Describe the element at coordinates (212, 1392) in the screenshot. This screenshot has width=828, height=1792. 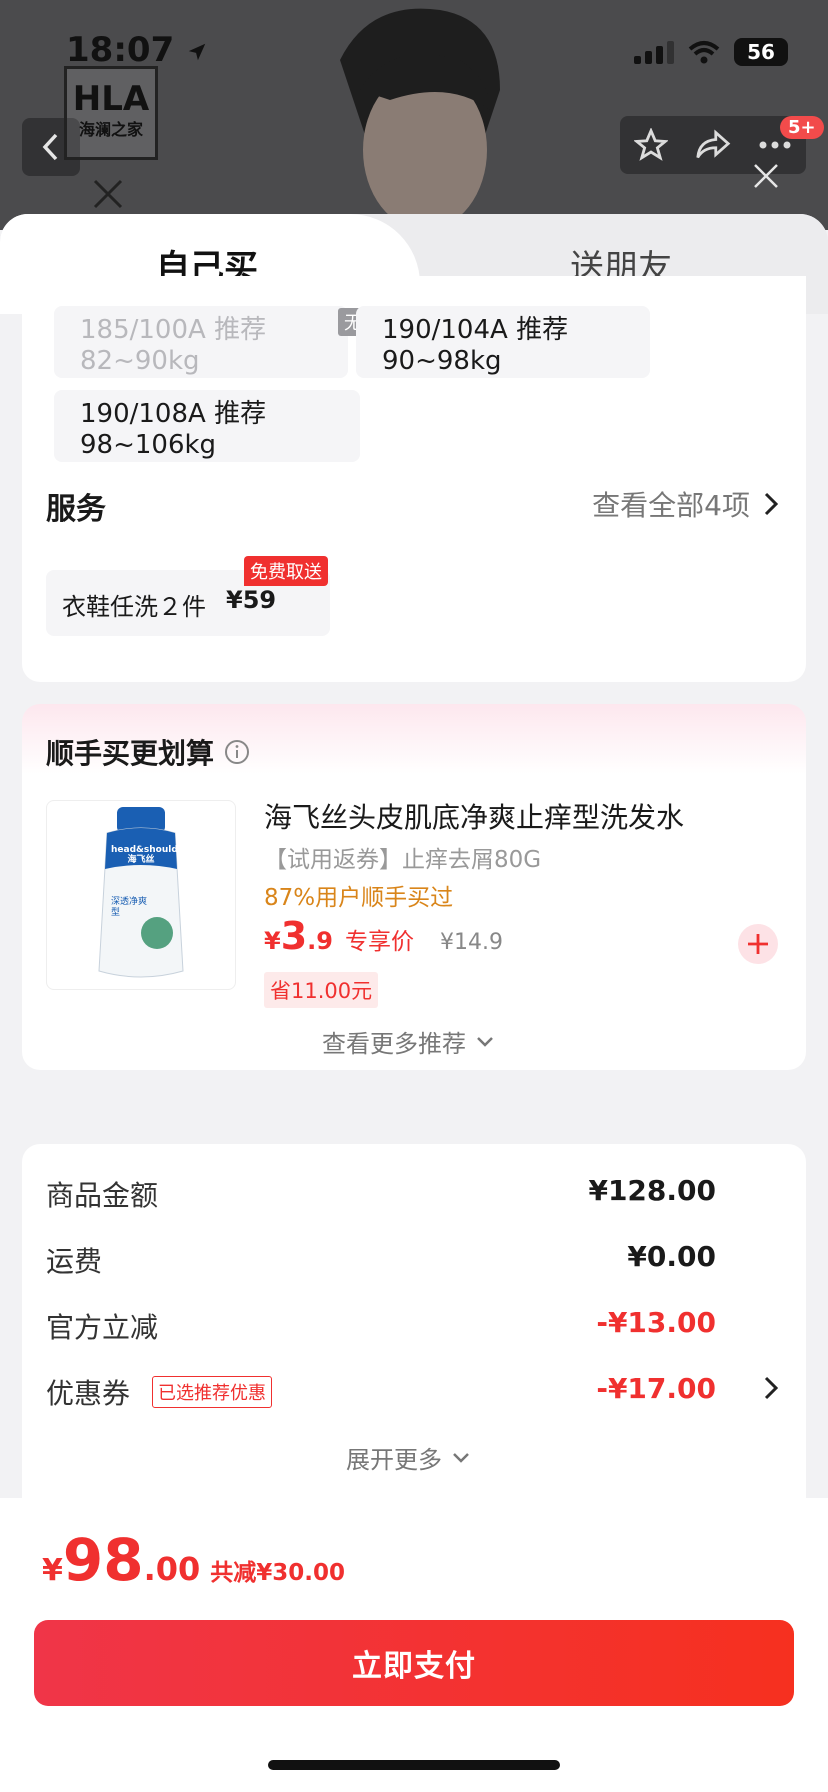
I see `coupon-tag: 已选推荐优惠` at that location.